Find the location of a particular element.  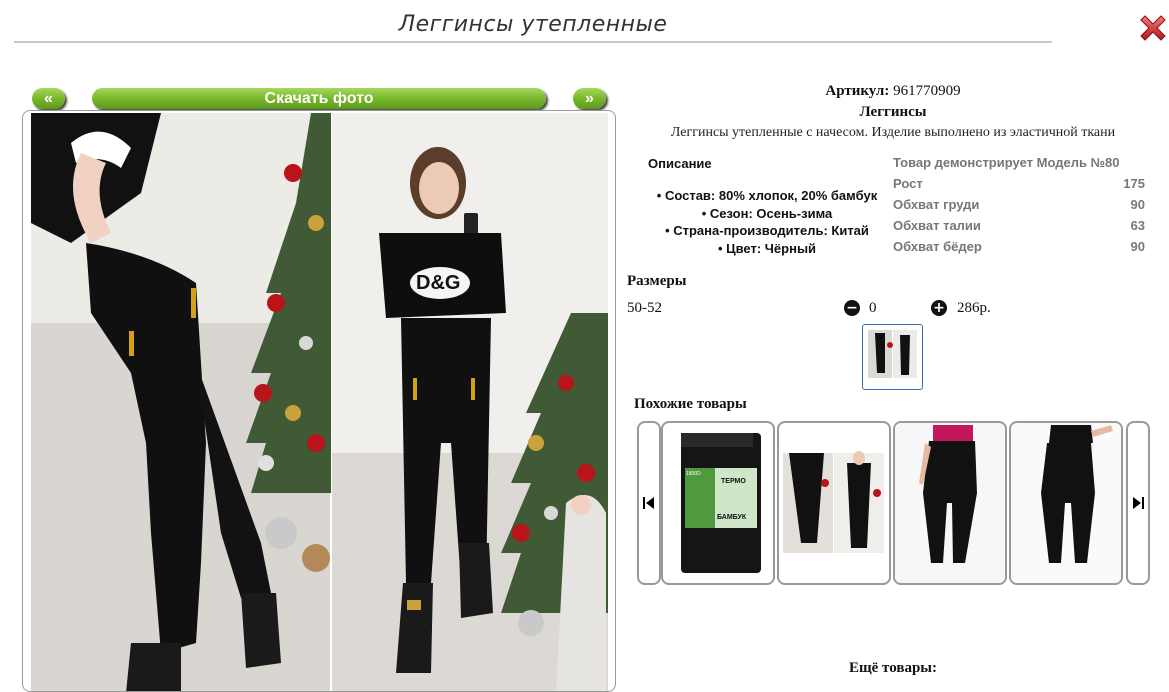

plus-icon: + is located at coordinates (939, 308).